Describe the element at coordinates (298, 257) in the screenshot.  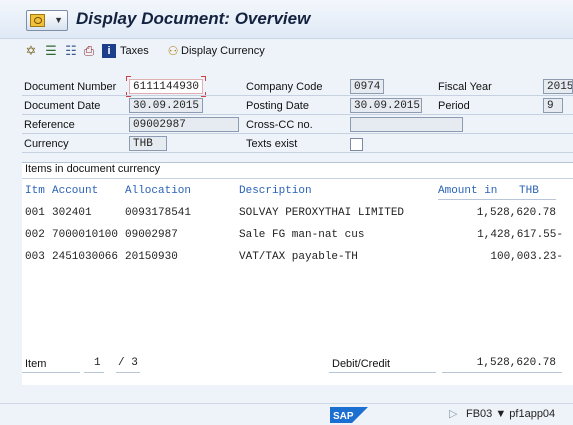
I see `cell-description: VAT/TAX payable-TH` at that location.